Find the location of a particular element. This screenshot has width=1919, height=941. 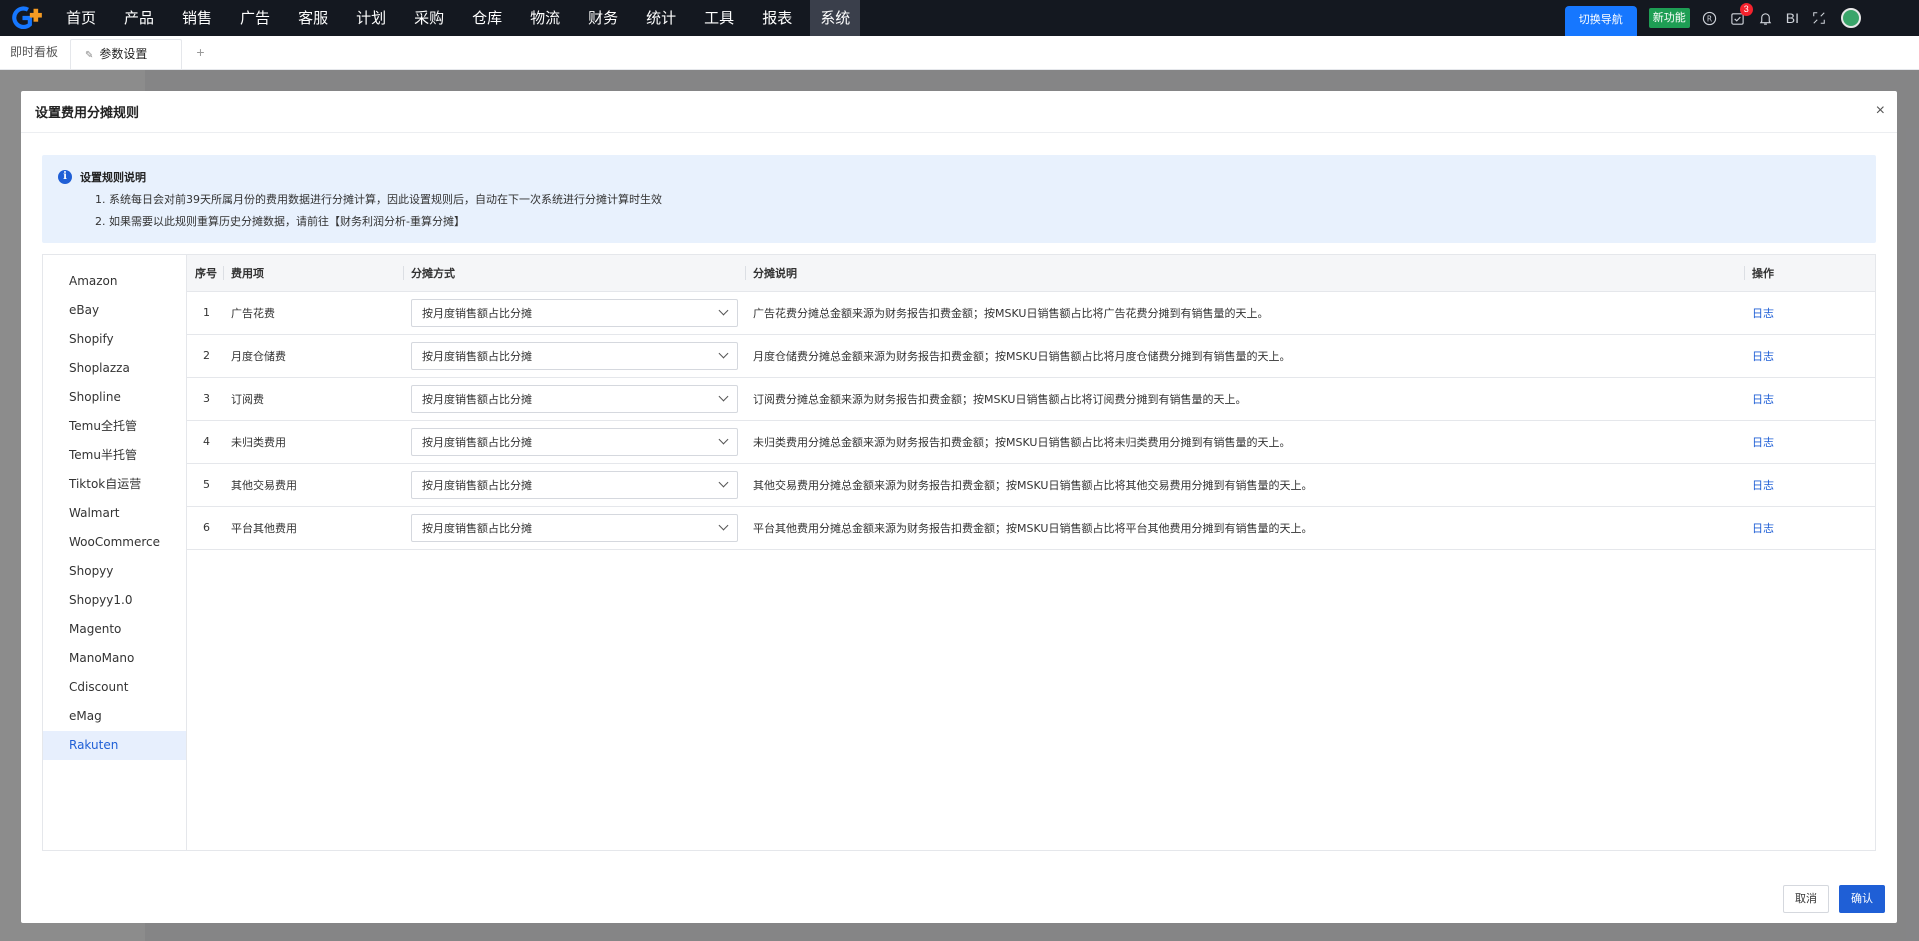

page-tab-bar: 即时看板 ✎ 参数设置 + is located at coordinates (959, 53).